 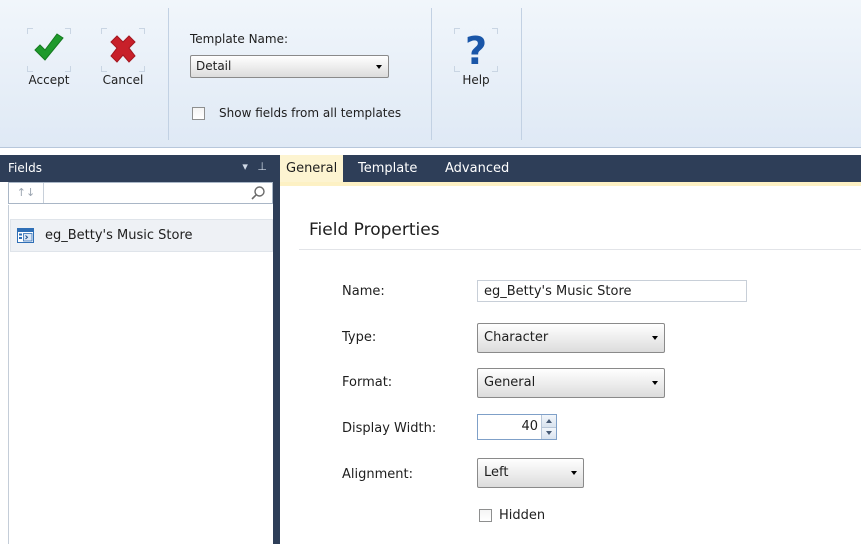 What do you see at coordinates (549, 421) in the screenshot?
I see `stepper-up-icon` at bounding box center [549, 421].